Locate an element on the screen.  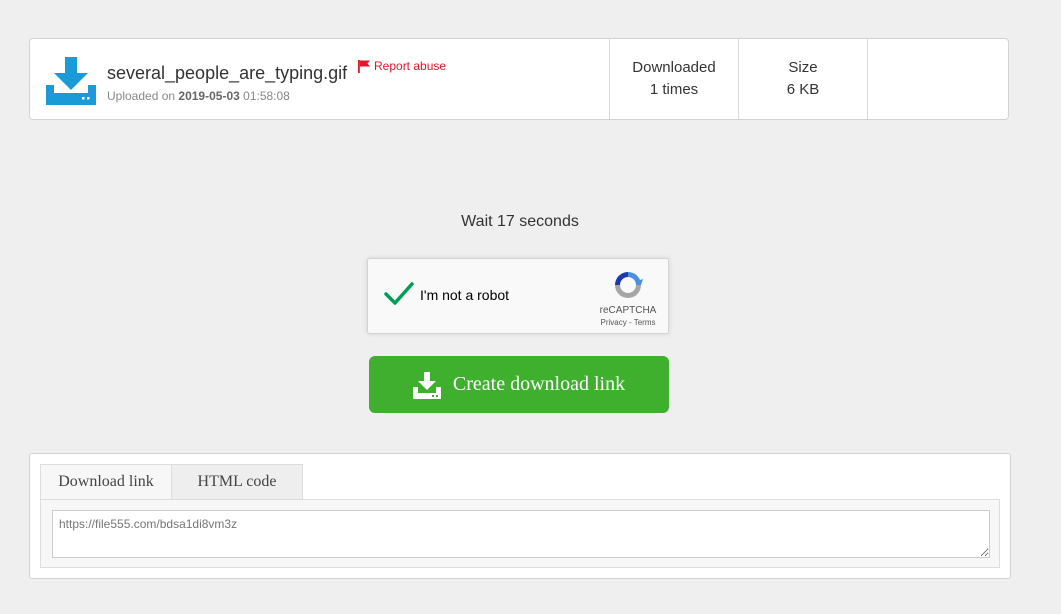
recaptcha-label: I'm not a robot is located at coordinates (465, 295).